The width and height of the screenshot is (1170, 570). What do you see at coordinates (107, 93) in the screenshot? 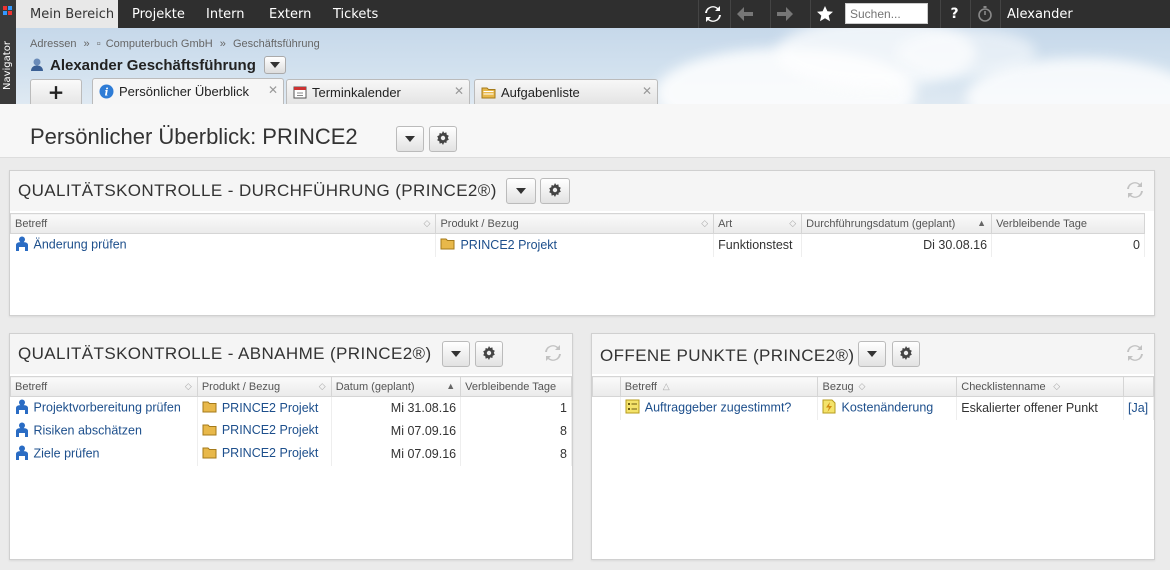
I see `svg-text: i` at bounding box center [107, 93].